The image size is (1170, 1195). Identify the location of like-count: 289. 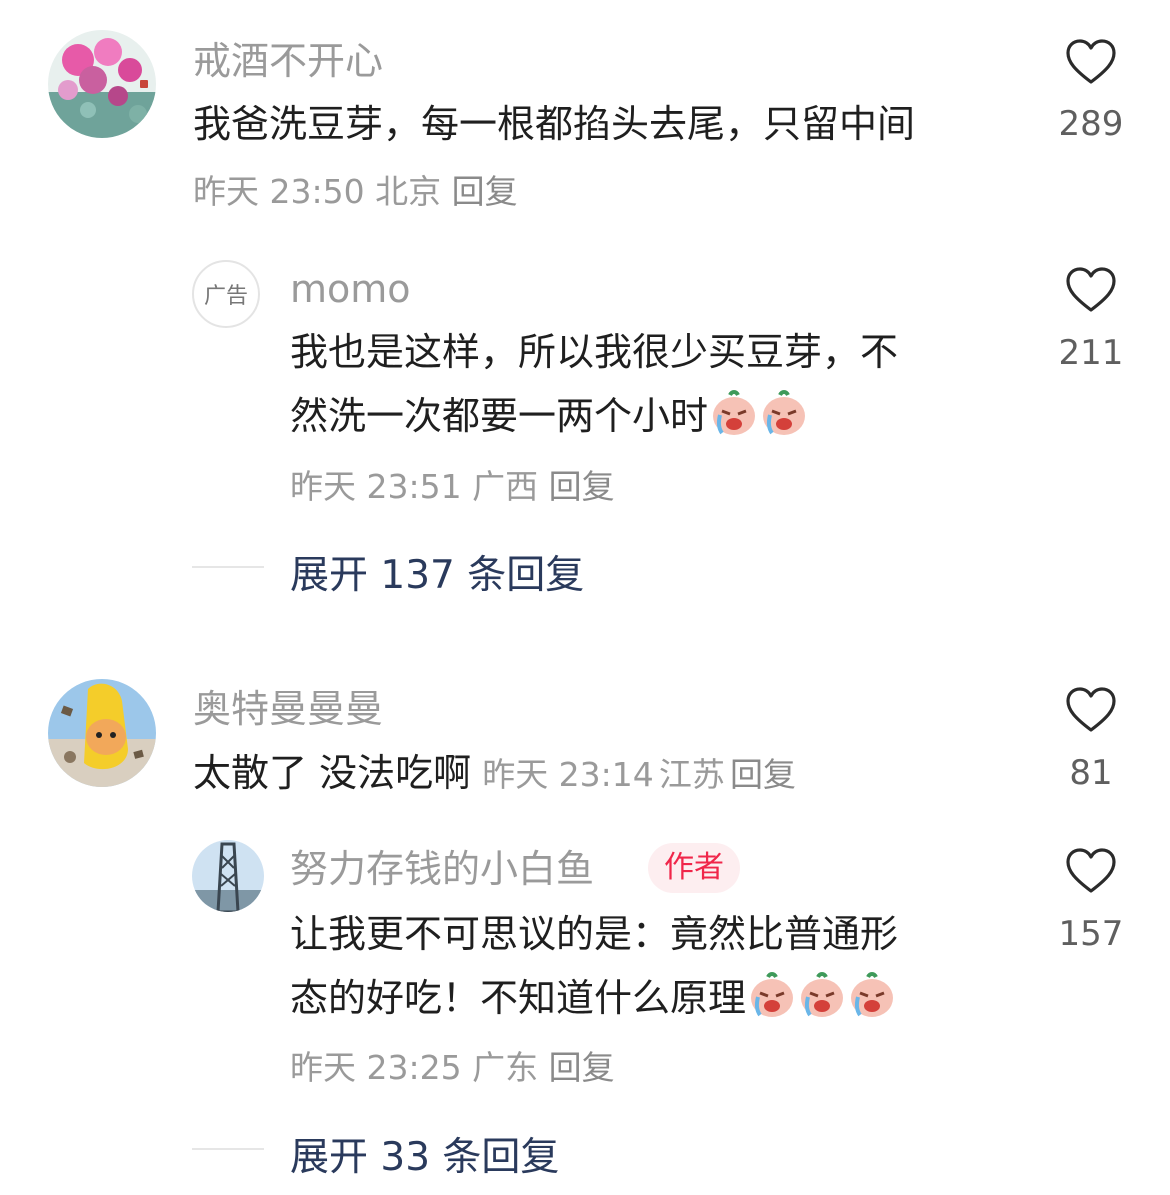
(1091, 124).